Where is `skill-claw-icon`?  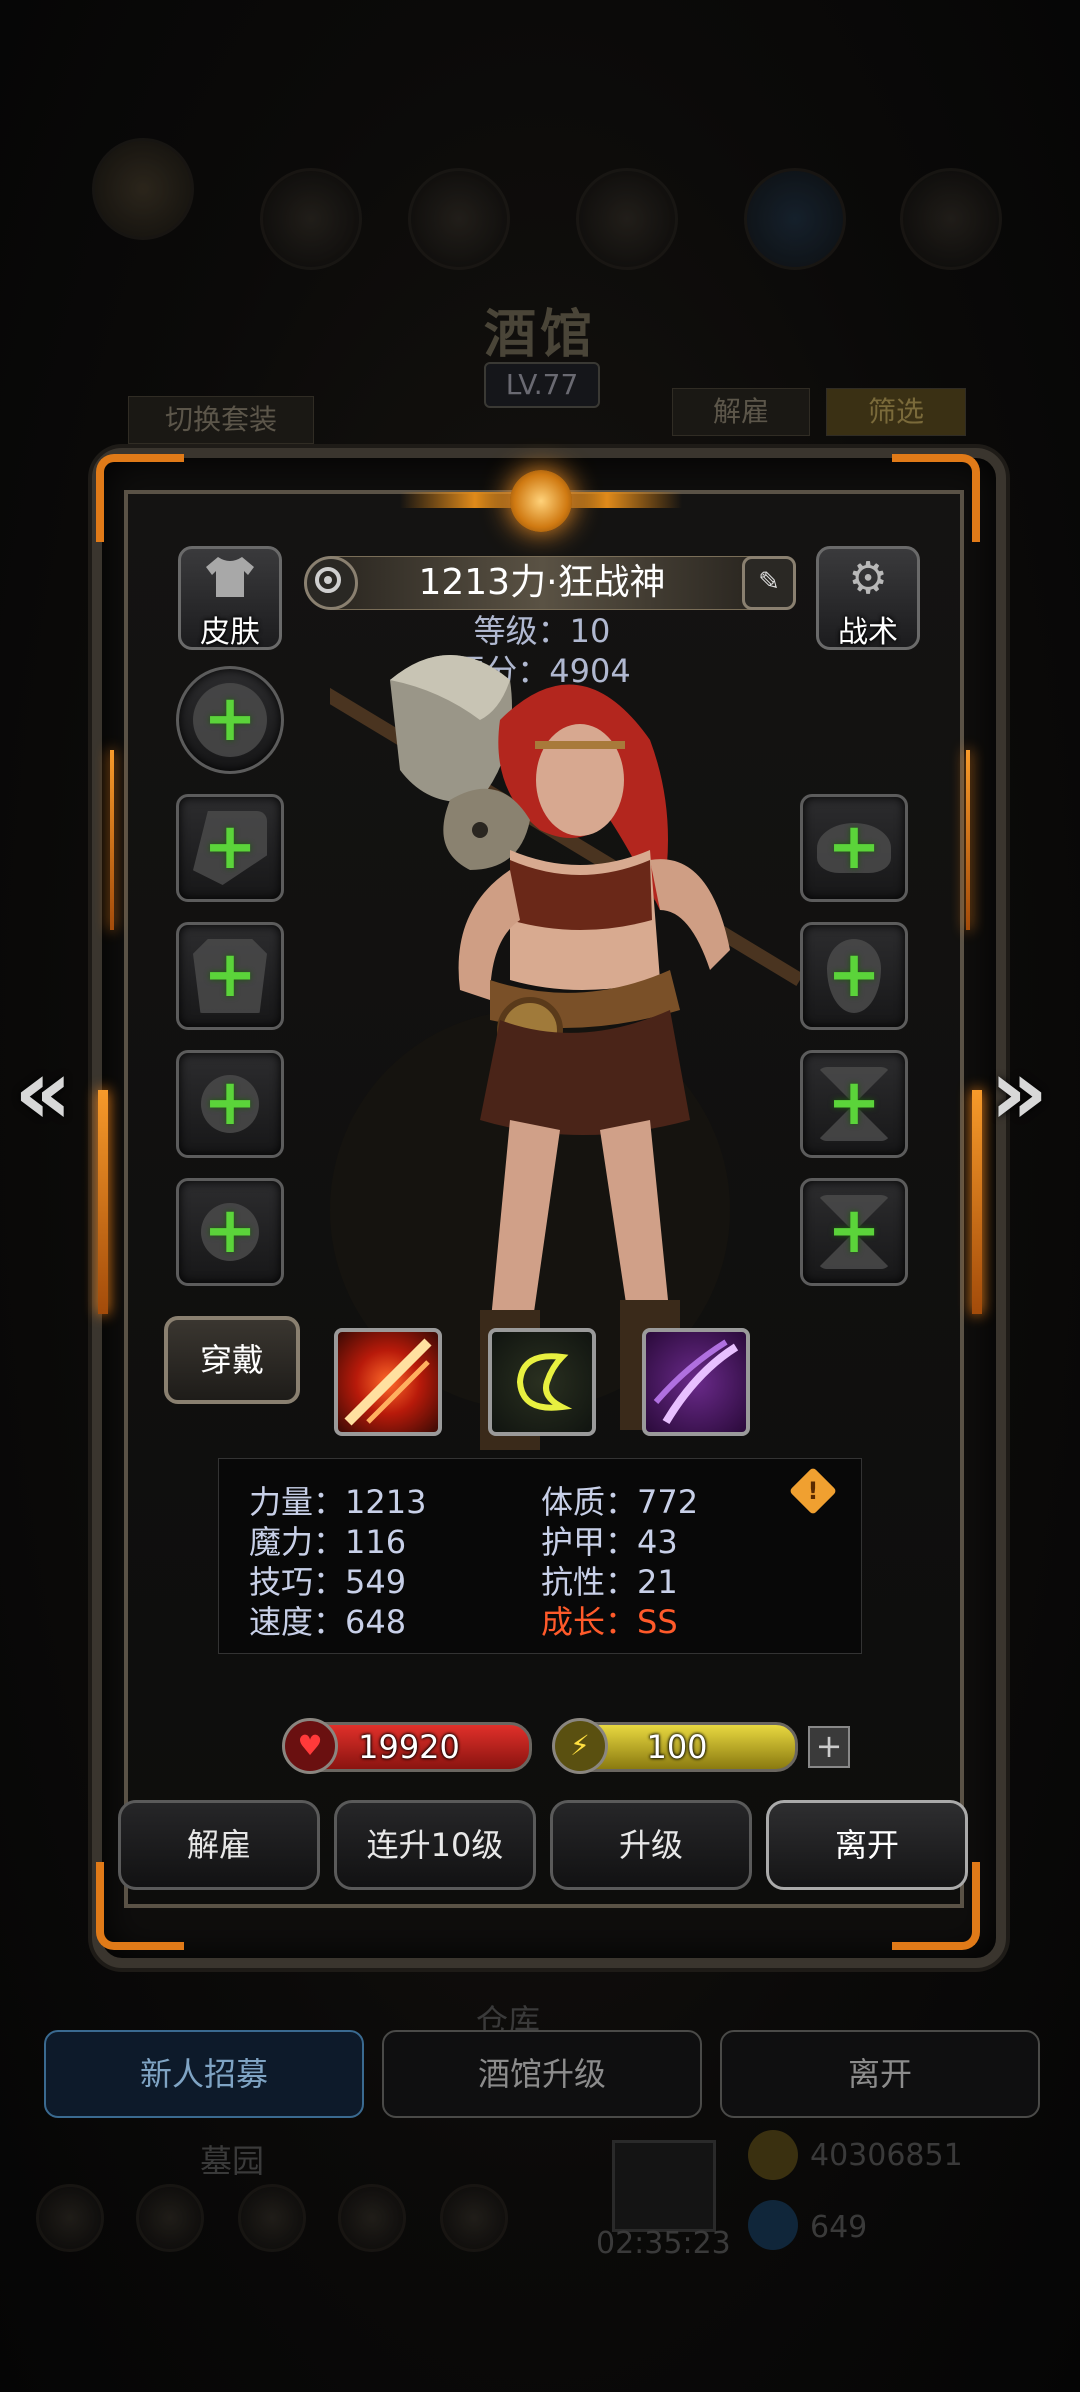 skill-claw-icon is located at coordinates (696, 1382).